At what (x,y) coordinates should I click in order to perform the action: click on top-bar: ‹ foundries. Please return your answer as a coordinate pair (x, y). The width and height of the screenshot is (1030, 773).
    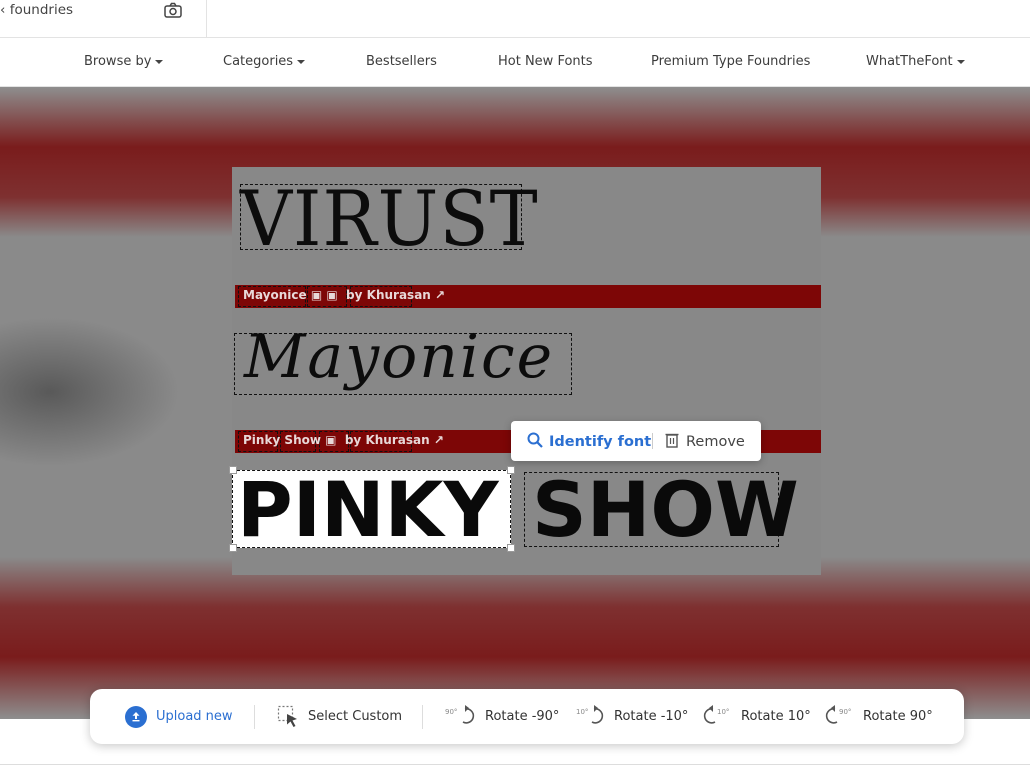
    Looking at the image, I should click on (515, 19).